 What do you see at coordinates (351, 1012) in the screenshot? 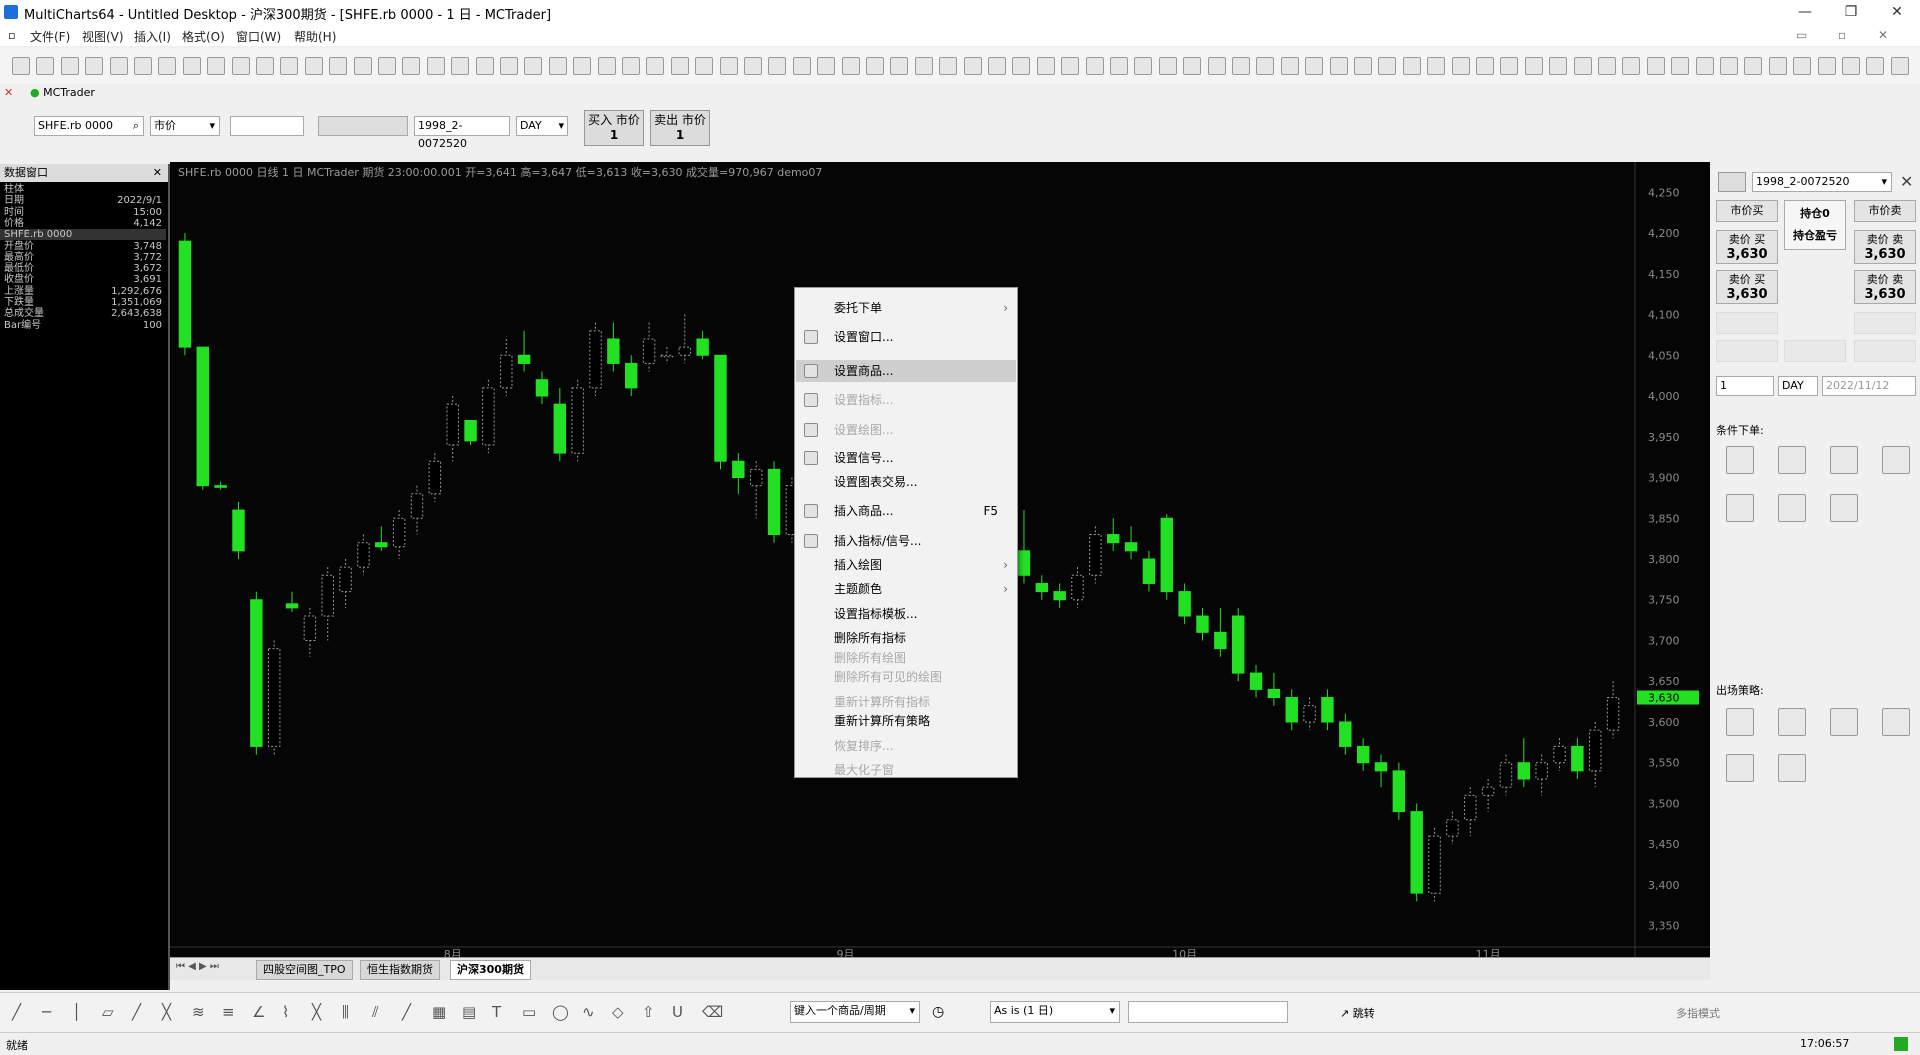
I see `drawing-tool-icon: ⫼` at bounding box center [351, 1012].